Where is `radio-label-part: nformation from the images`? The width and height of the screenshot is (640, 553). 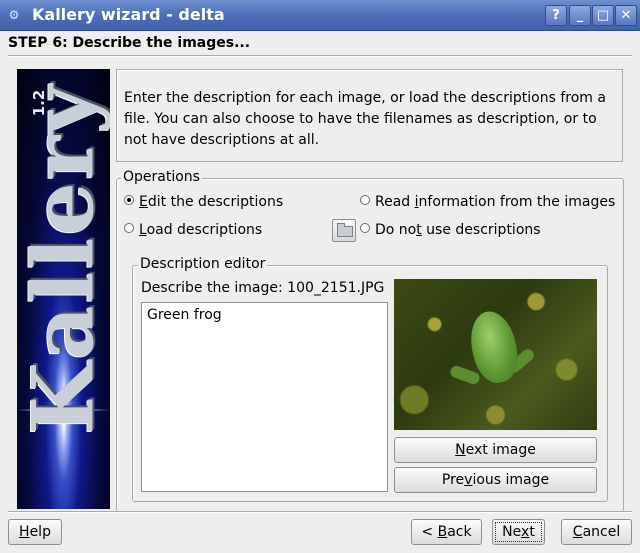
radio-label-part: nformation from the images is located at coordinates (517, 202).